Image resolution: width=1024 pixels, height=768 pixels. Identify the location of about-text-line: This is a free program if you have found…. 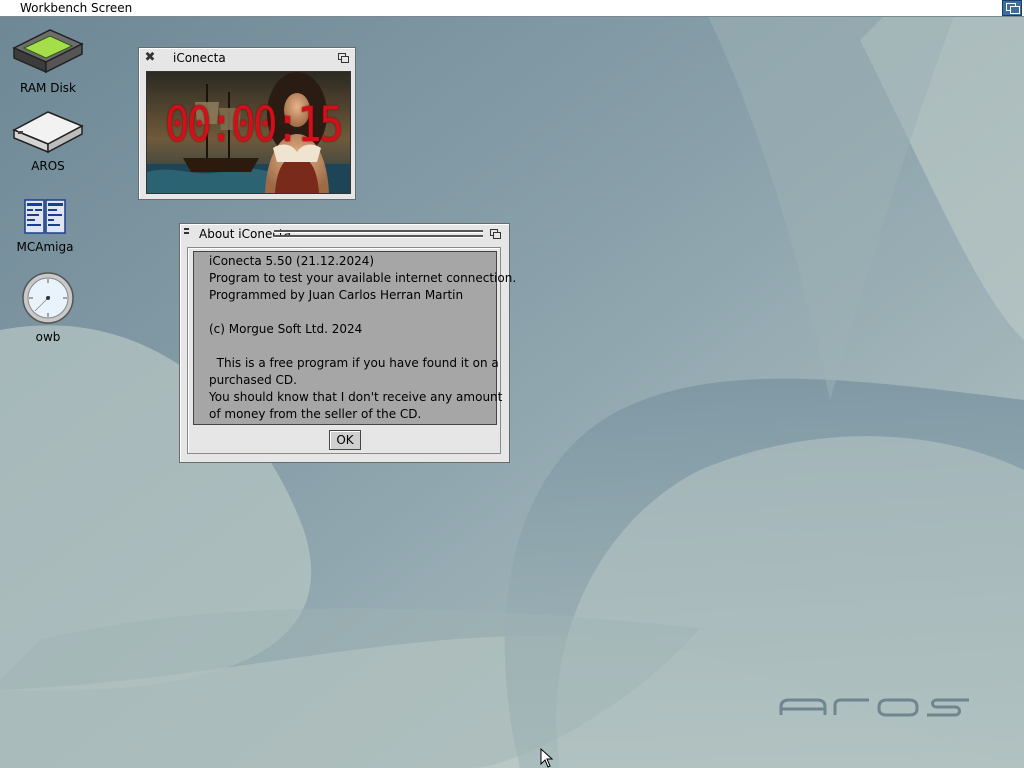
(354, 363).